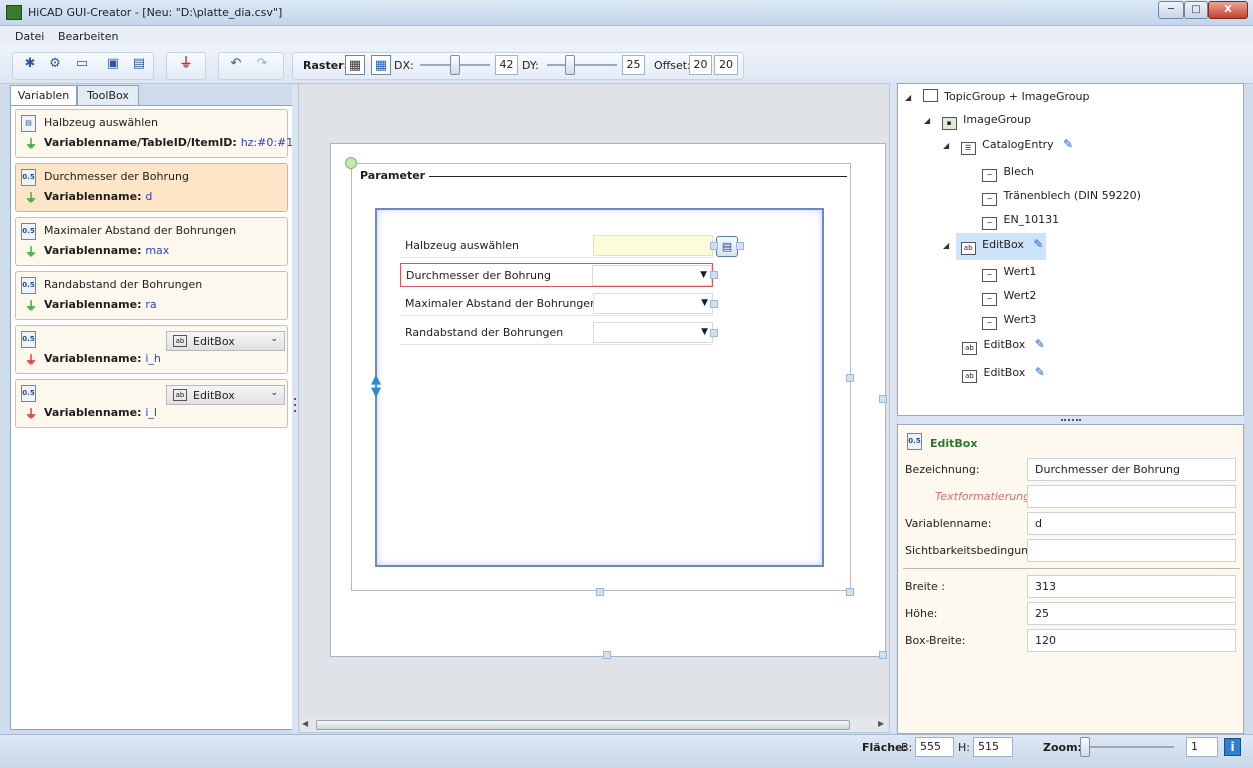  I want to click on catalog-picker-icon: ▤, so click(727, 246).